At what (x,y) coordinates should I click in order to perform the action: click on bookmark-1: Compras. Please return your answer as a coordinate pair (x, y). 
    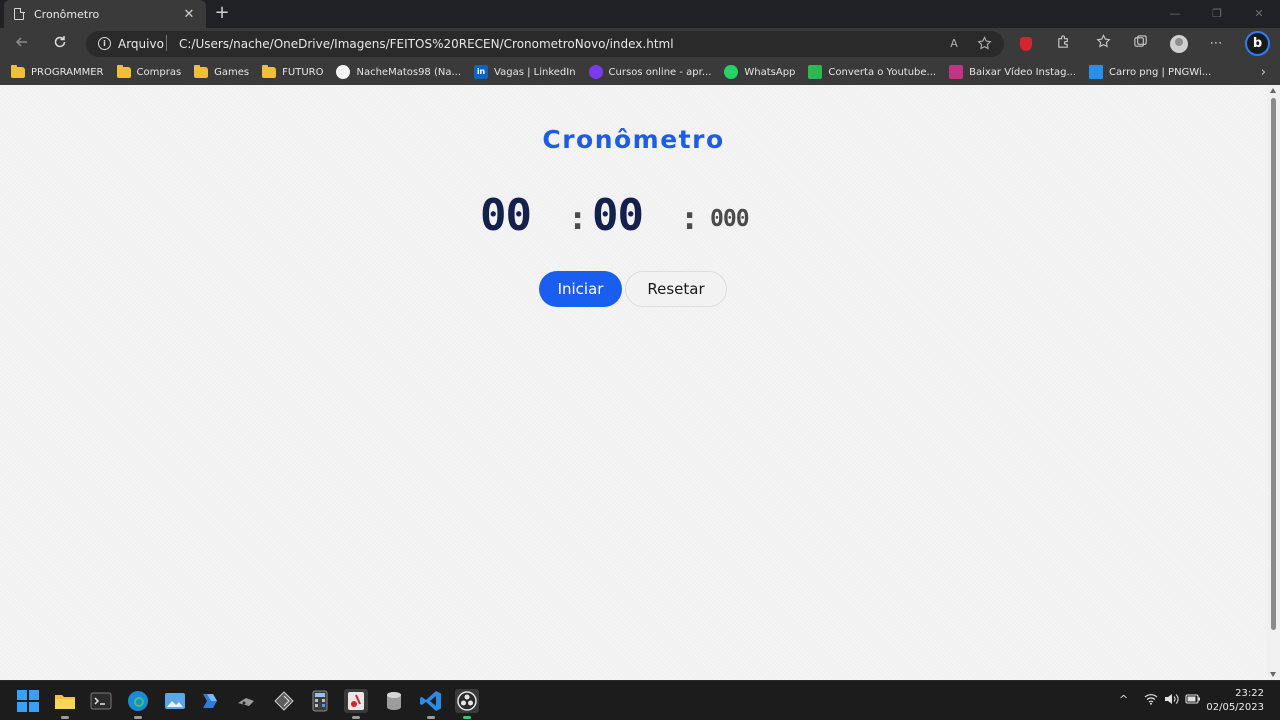
    Looking at the image, I should click on (148, 71).